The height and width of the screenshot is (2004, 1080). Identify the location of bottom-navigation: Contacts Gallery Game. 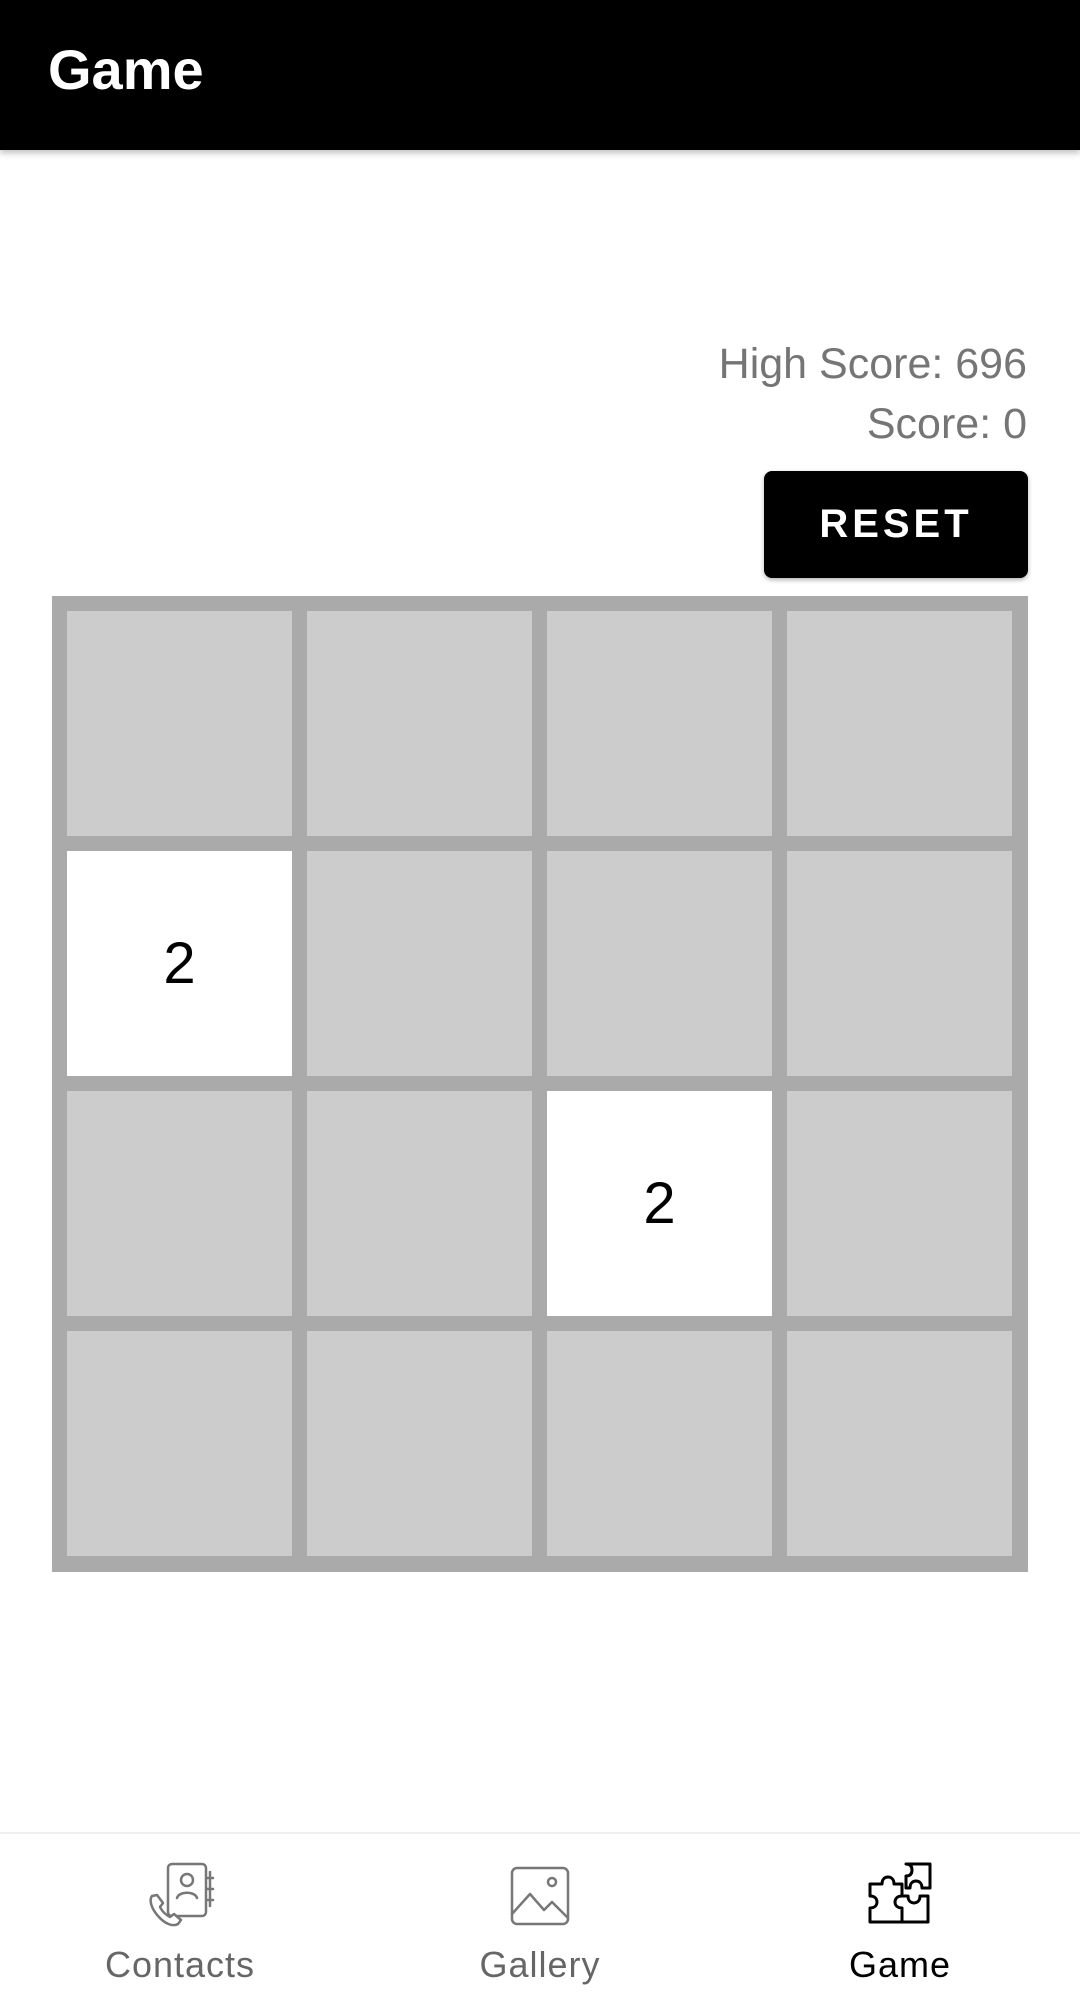
(540, 1918).